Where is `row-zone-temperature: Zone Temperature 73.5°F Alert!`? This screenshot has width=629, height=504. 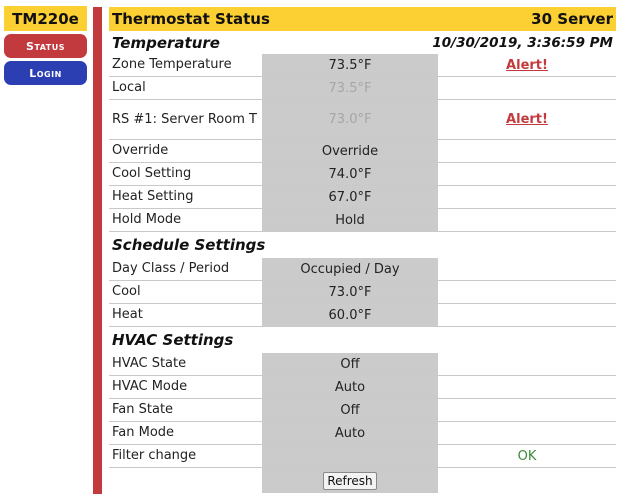
row-zone-temperature: Zone Temperature 73.5°F Alert! is located at coordinates (362, 65).